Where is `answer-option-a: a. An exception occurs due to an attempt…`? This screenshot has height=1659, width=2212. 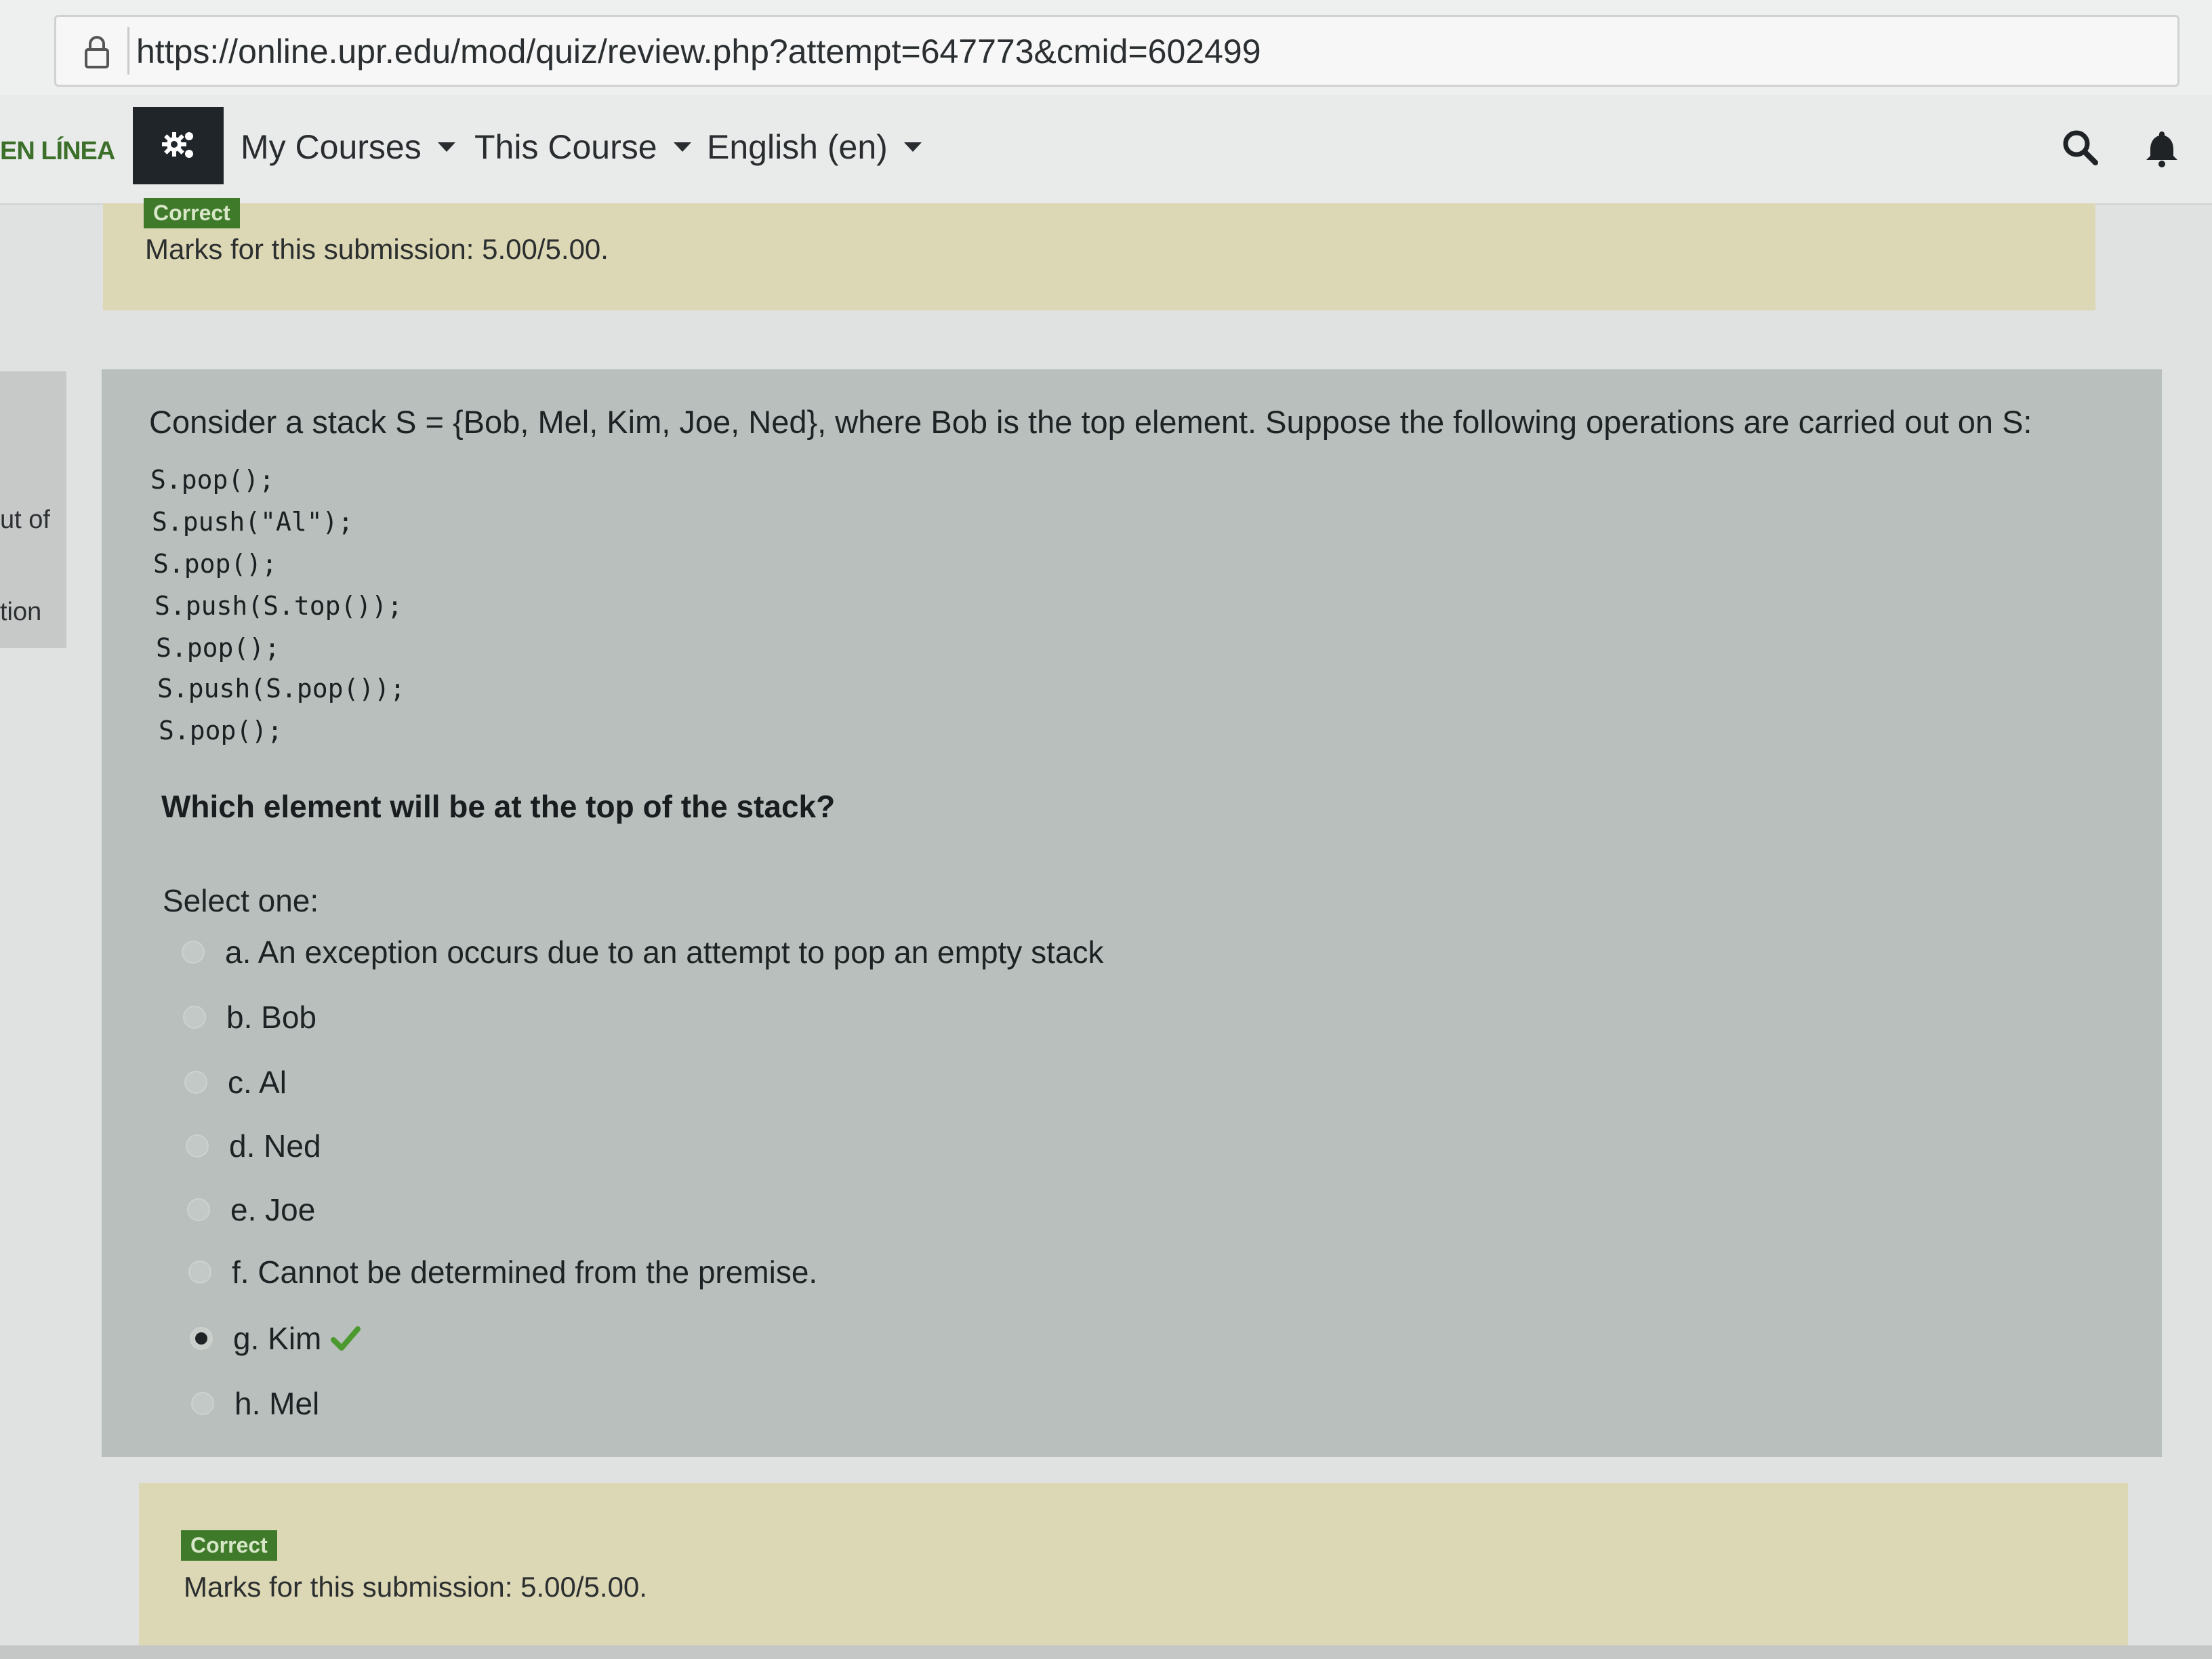
answer-option-a: a. An exception occurs due to an attempt… is located at coordinates (642, 952).